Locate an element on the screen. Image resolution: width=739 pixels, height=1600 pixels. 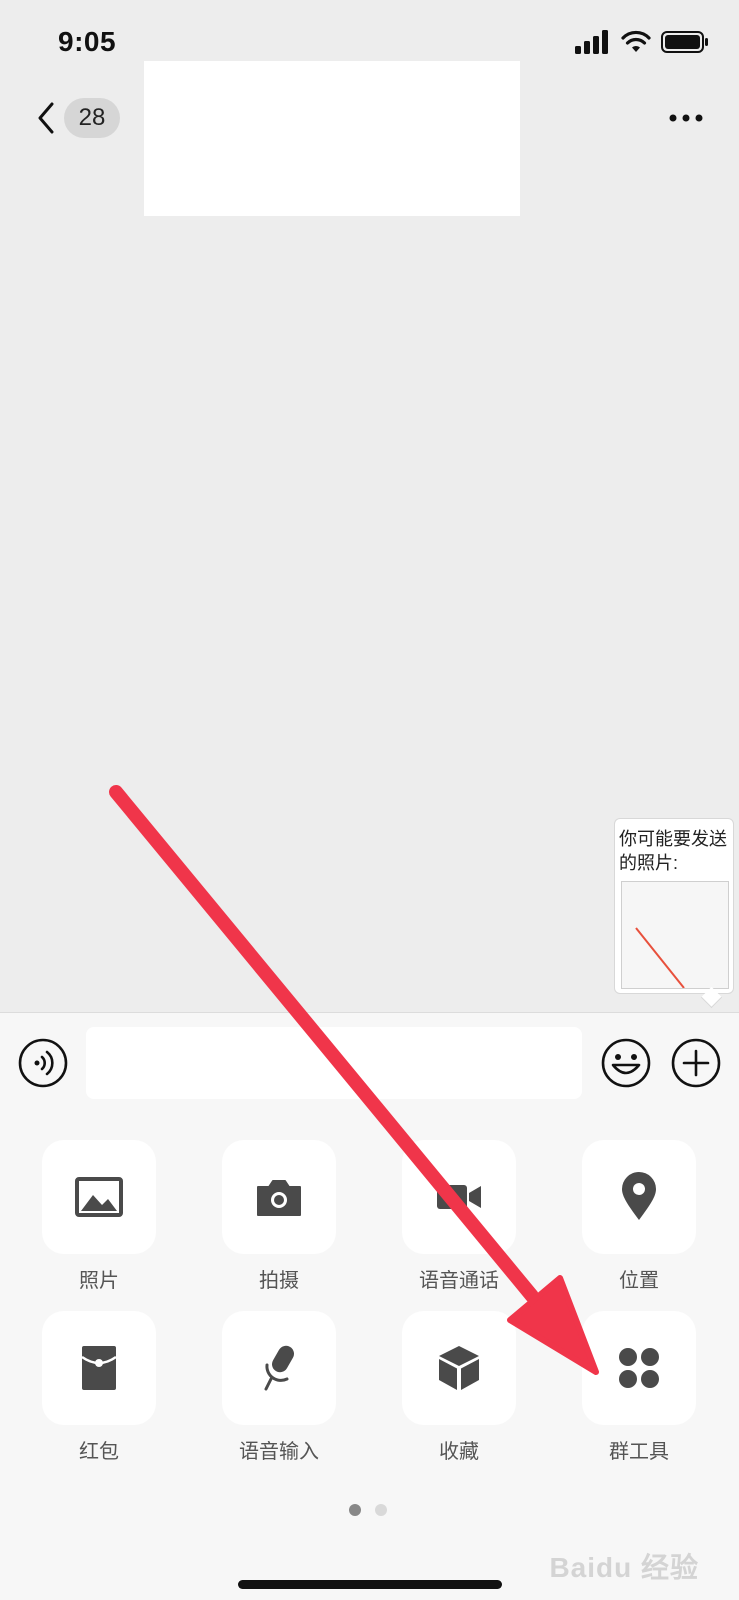
page-indicator is located at coordinates (368, 1510).